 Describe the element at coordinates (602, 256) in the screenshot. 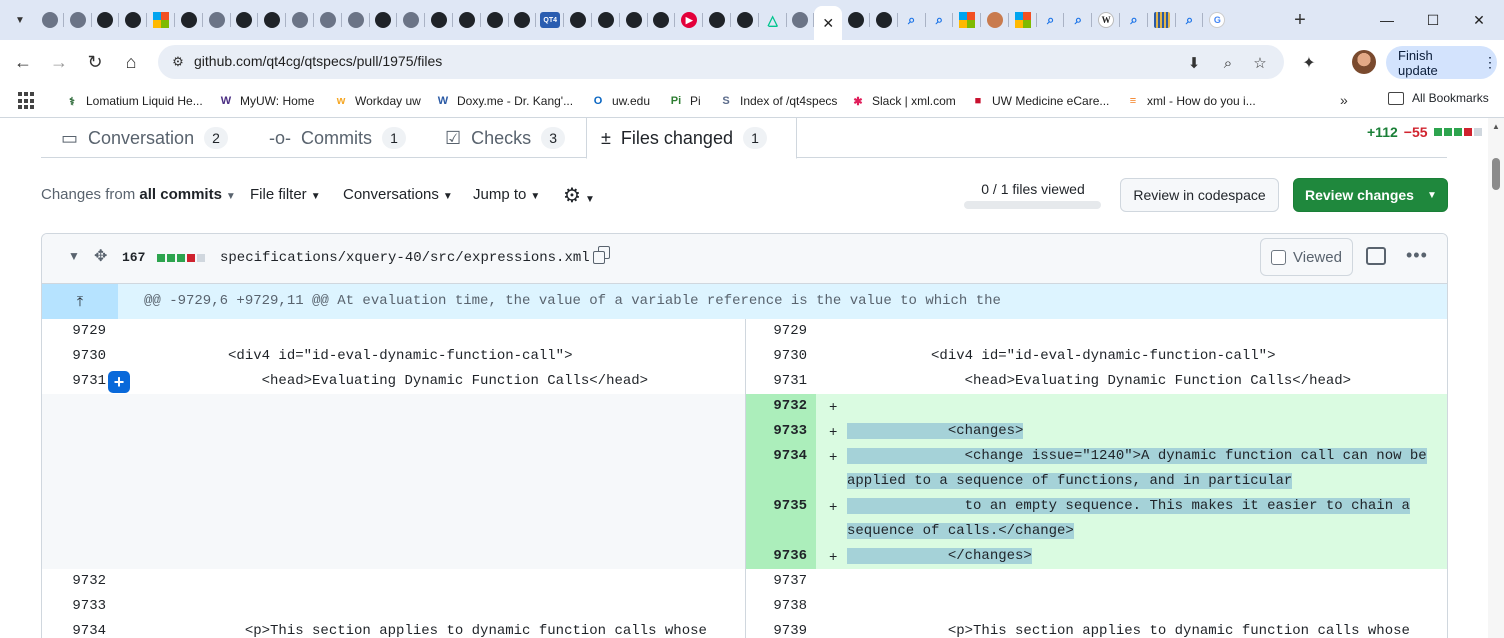

I see `copy-icon` at that location.